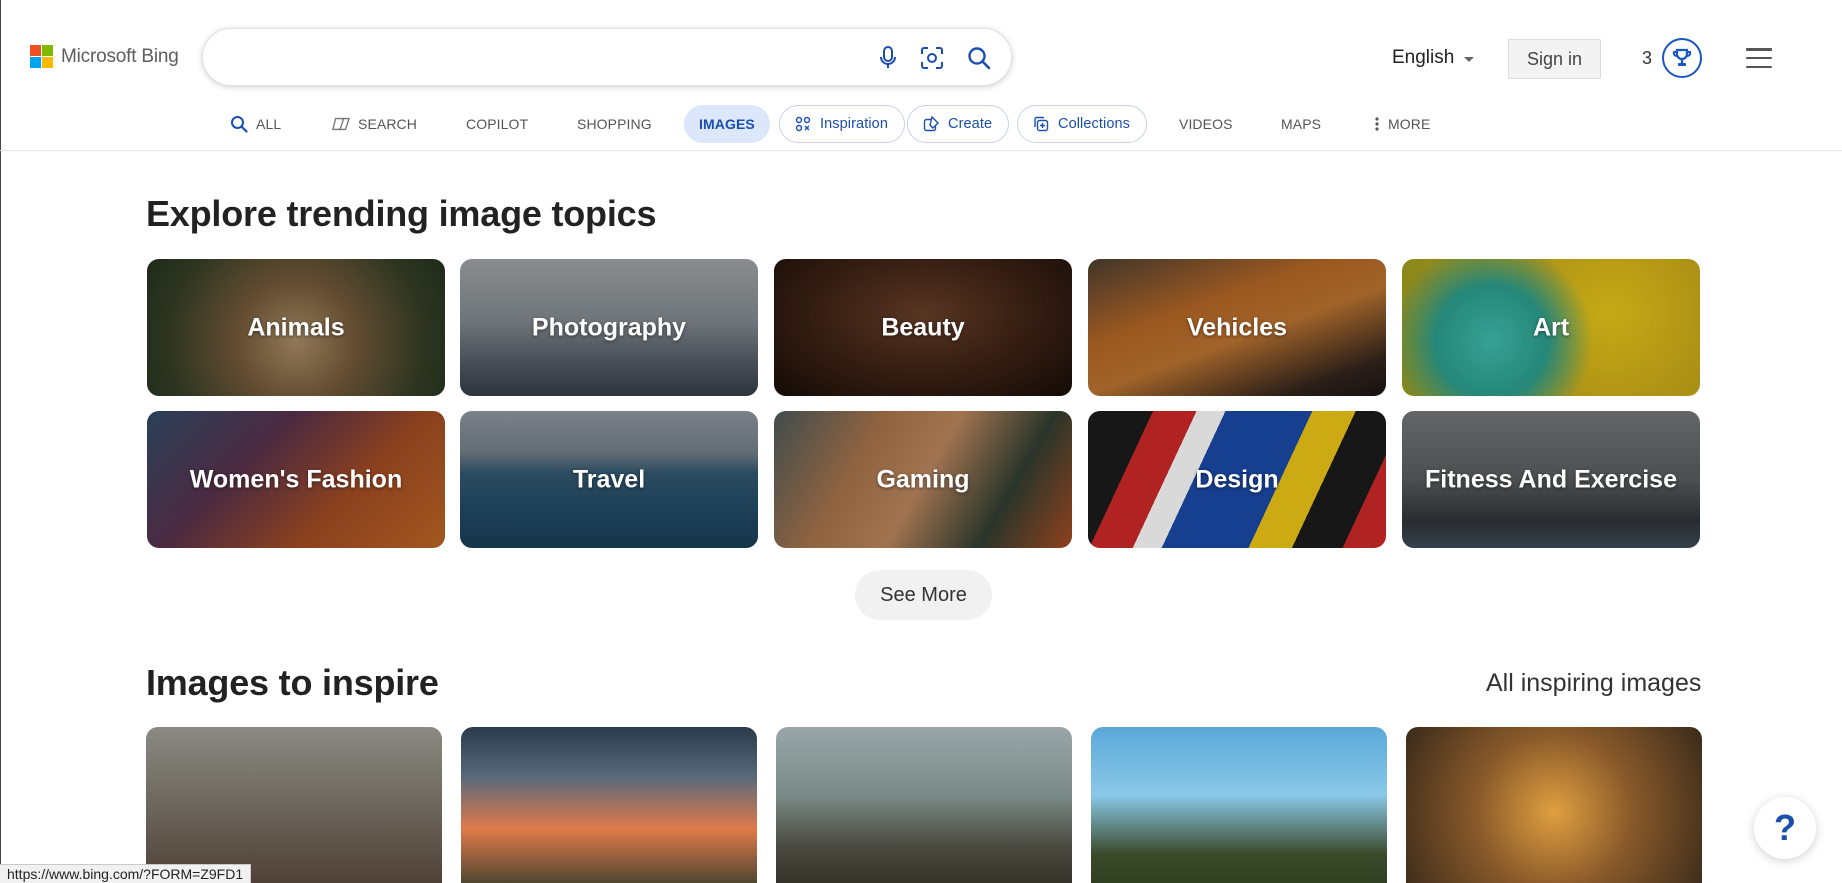 The image size is (1842, 883). What do you see at coordinates (341, 124) in the screenshot?
I see `copilot-search-icon` at bounding box center [341, 124].